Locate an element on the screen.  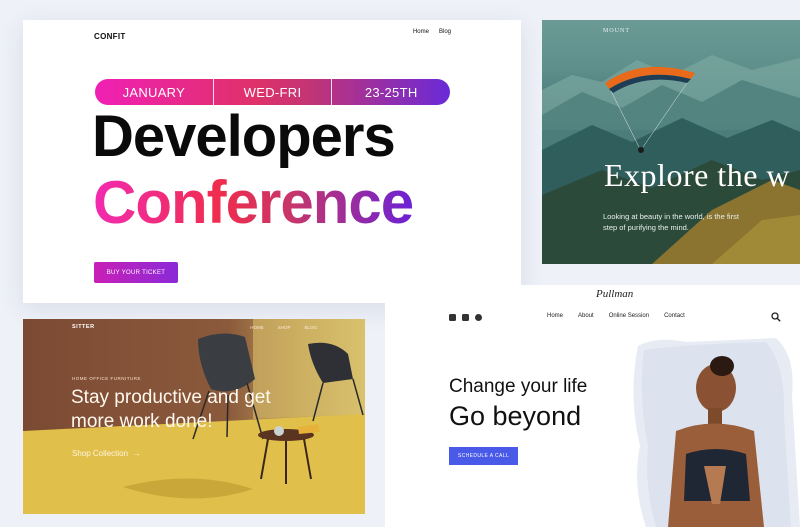
go-beyond-heading: Go beyond is located at coordinates (515, 416).